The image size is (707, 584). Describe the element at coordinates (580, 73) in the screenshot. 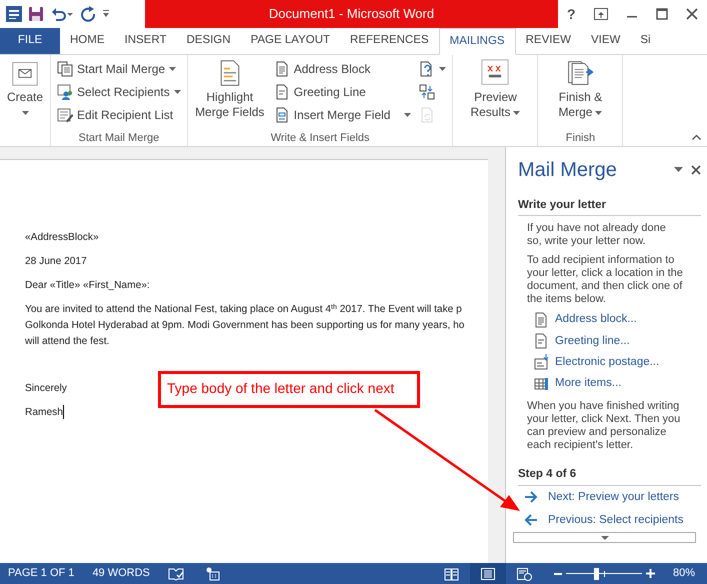

I see `finish-merge-icon` at that location.